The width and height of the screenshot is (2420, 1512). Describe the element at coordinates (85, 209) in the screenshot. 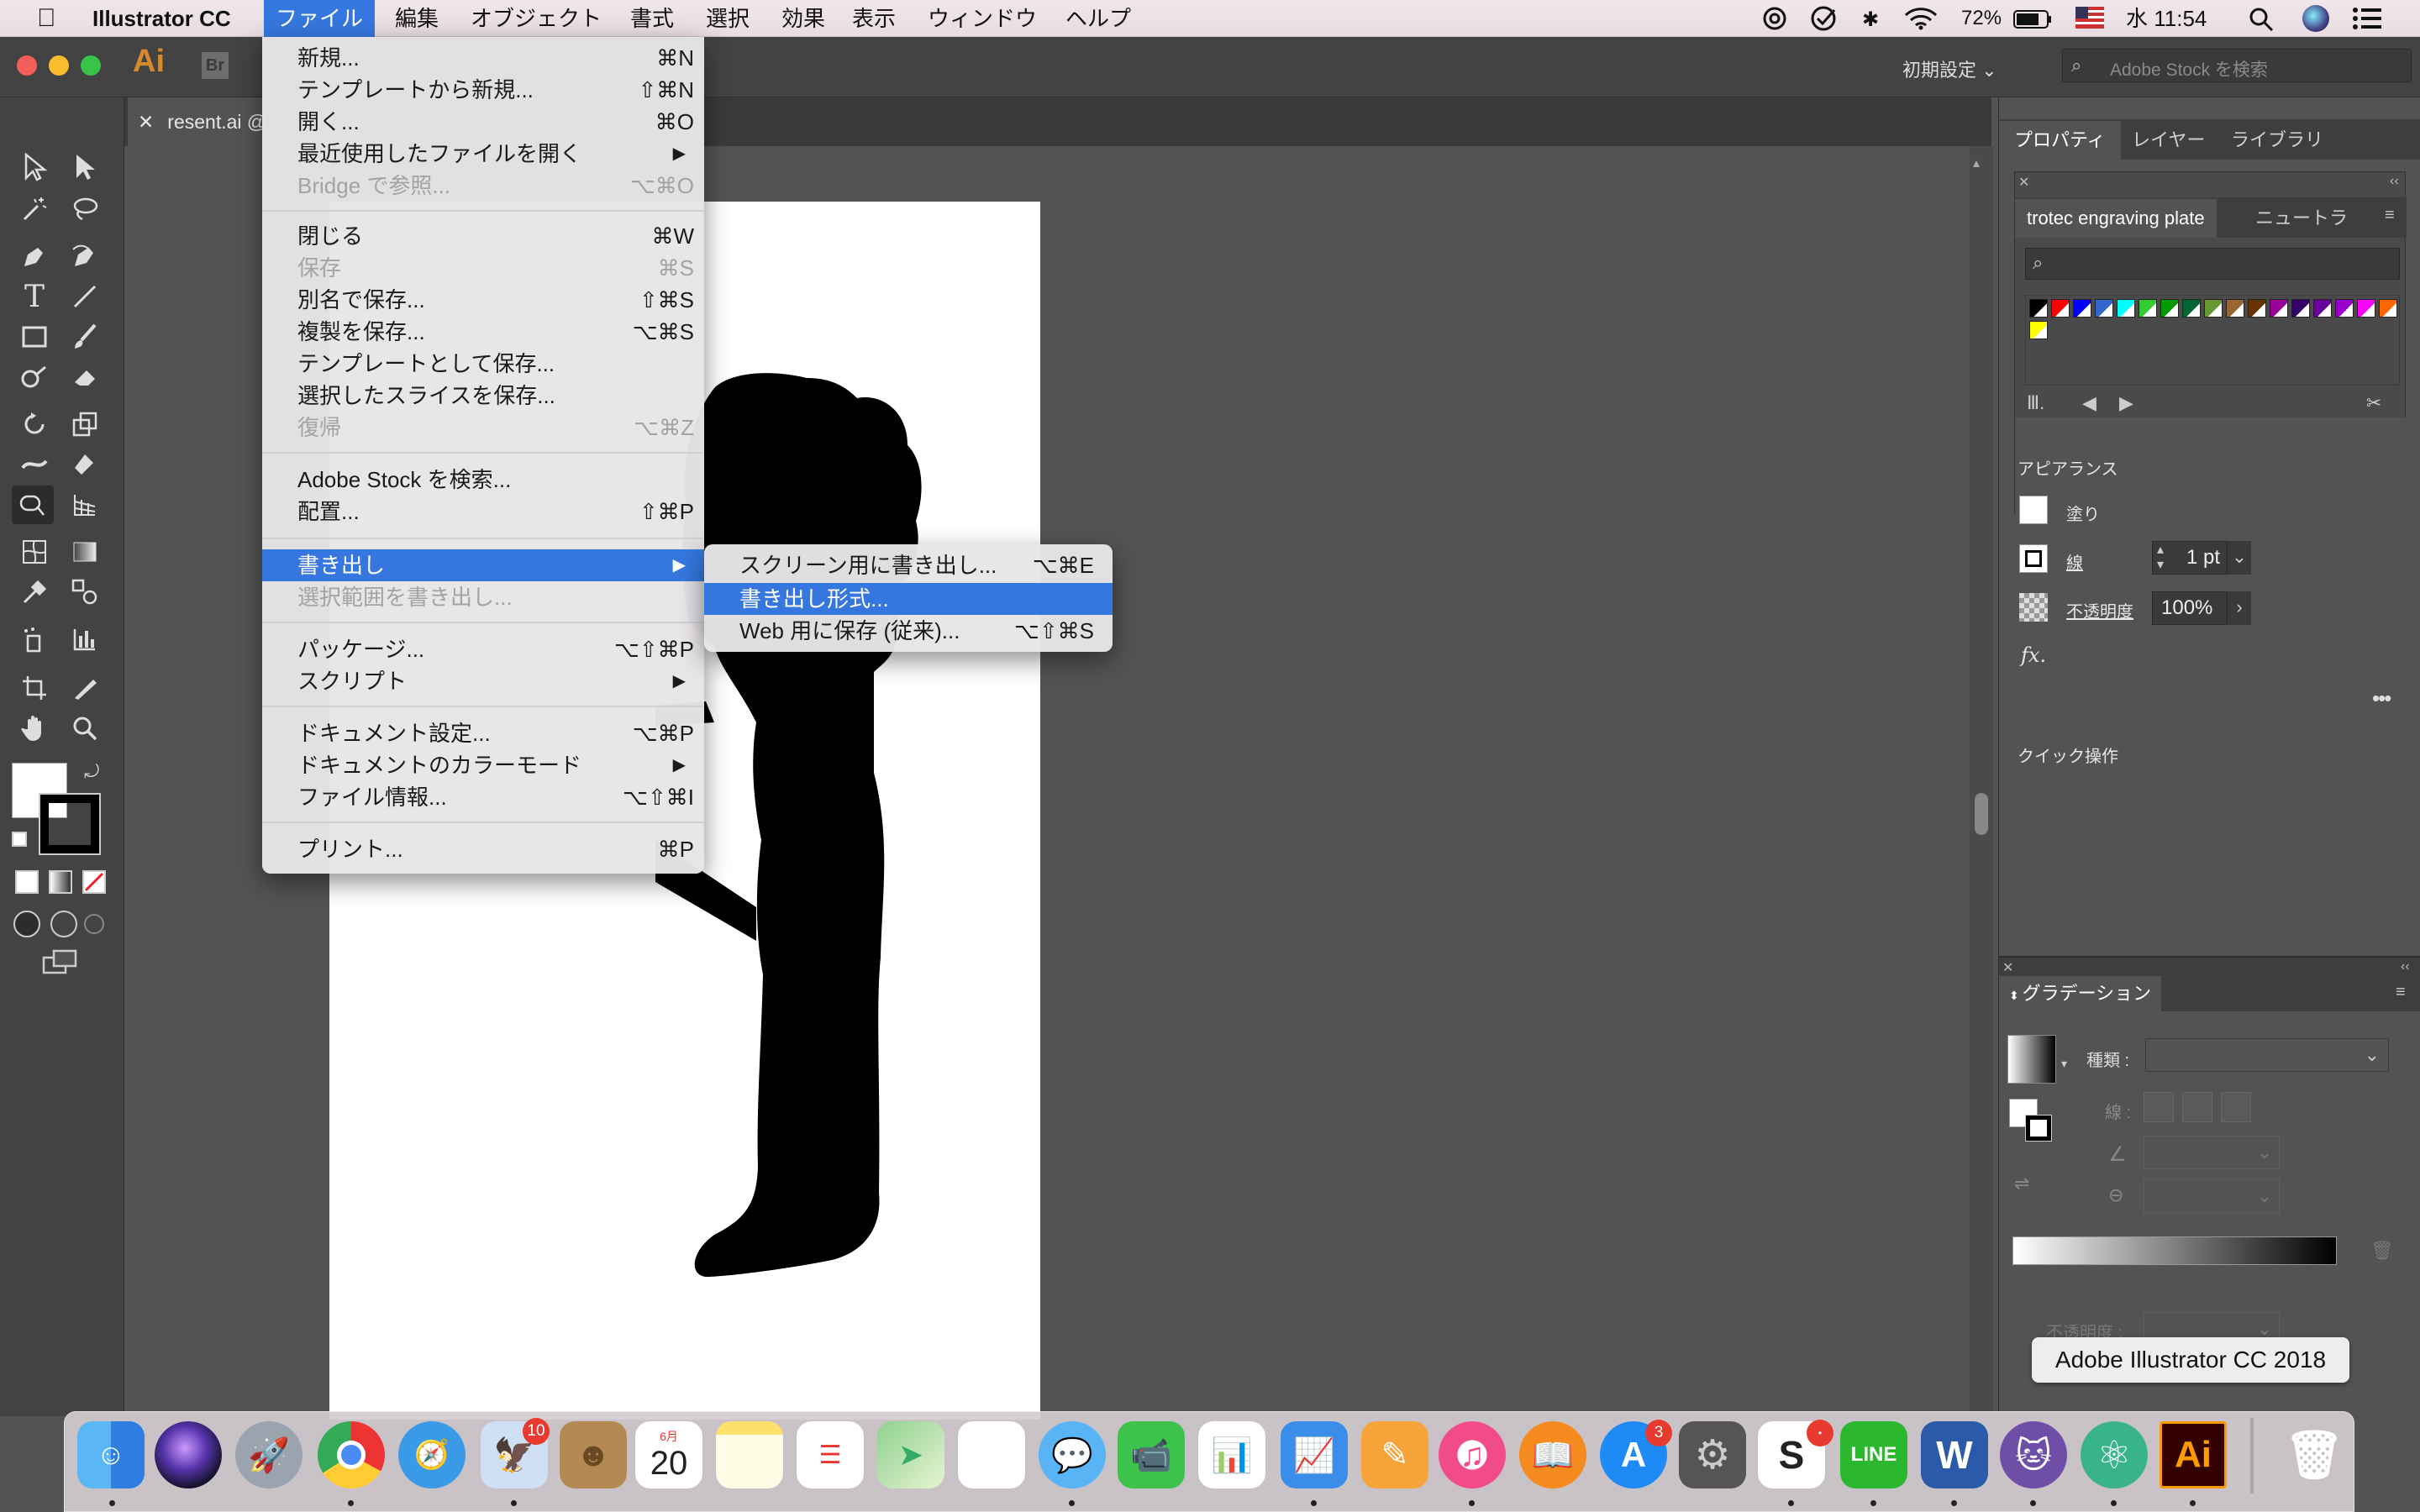

I see `lasso-tool-icon` at that location.